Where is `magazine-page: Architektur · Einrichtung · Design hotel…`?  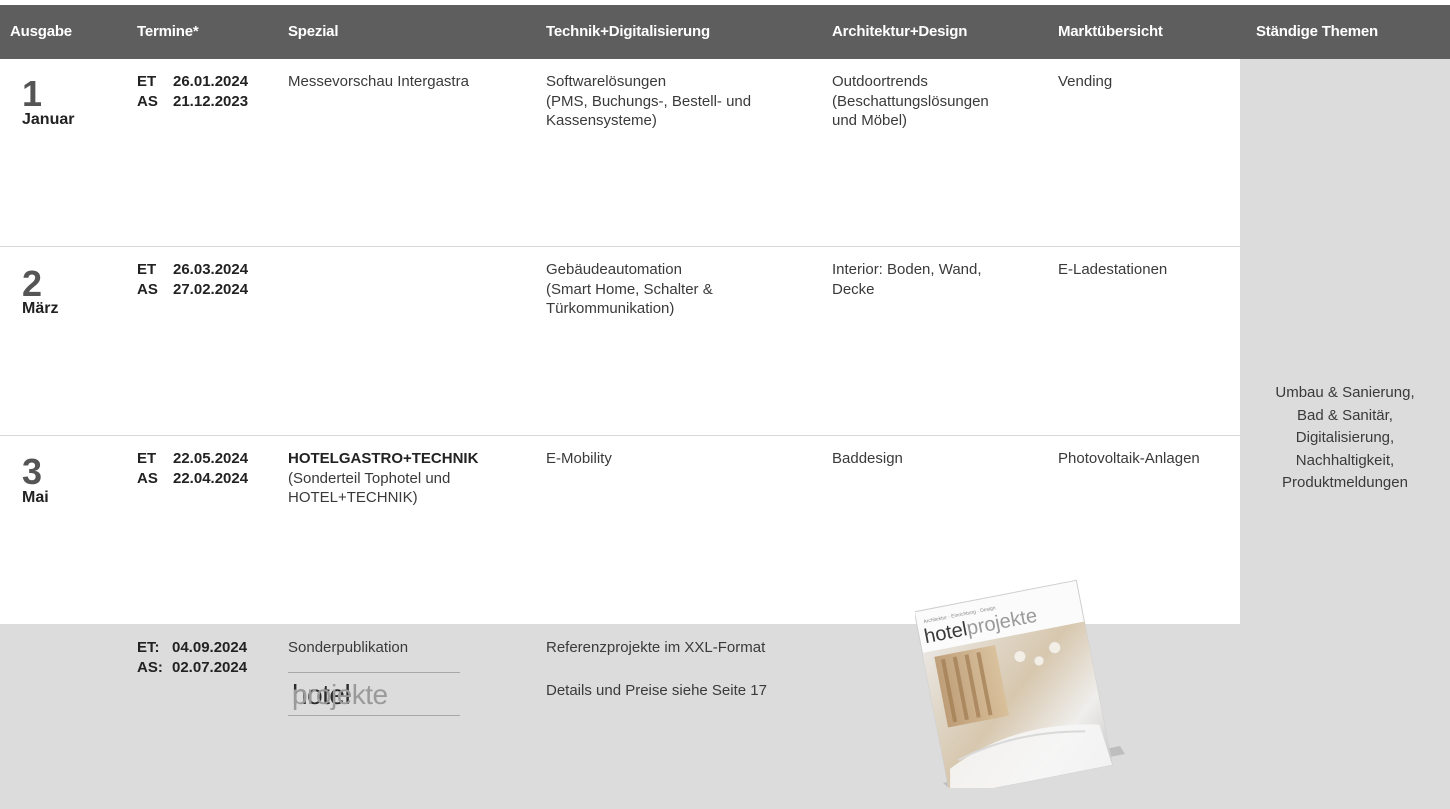 magazine-page: Architektur · Einrichtung · Design hotel… is located at coordinates (1014, 683).